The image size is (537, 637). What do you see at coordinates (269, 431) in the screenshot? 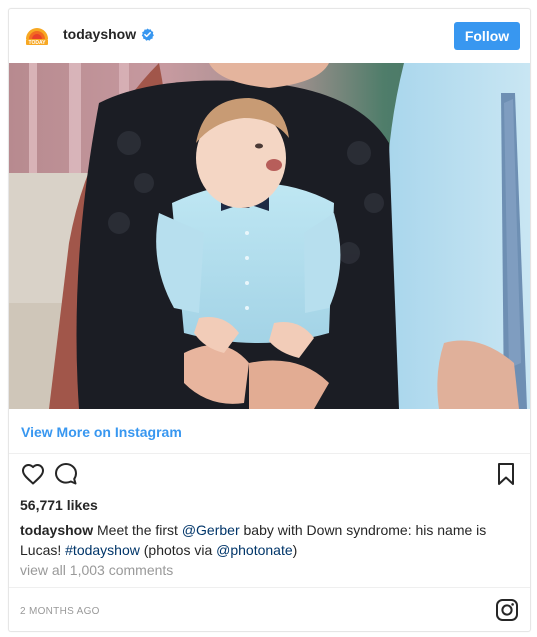
I see `view-more-section: View More on Instagram` at bounding box center [269, 431].